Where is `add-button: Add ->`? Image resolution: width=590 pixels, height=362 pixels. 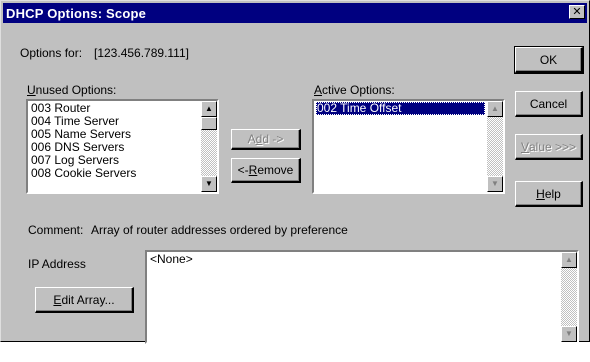 add-button: Add -> is located at coordinates (266, 139).